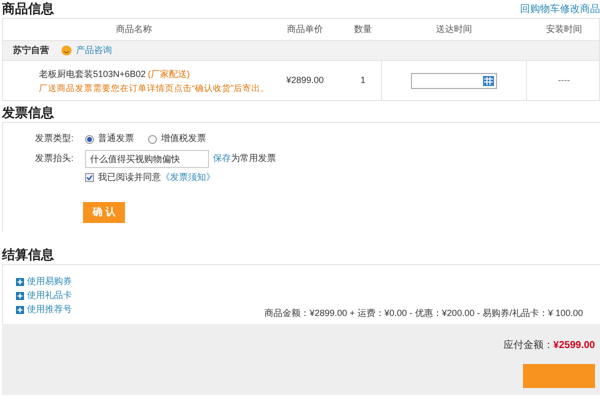  What do you see at coordinates (28, 9) in the screenshot?
I see `section-title: 商品信息` at bounding box center [28, 9].